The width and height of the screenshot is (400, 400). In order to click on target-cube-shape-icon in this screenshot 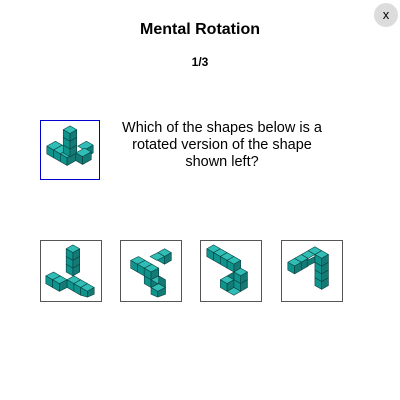, I will do `click(70, 145)`.